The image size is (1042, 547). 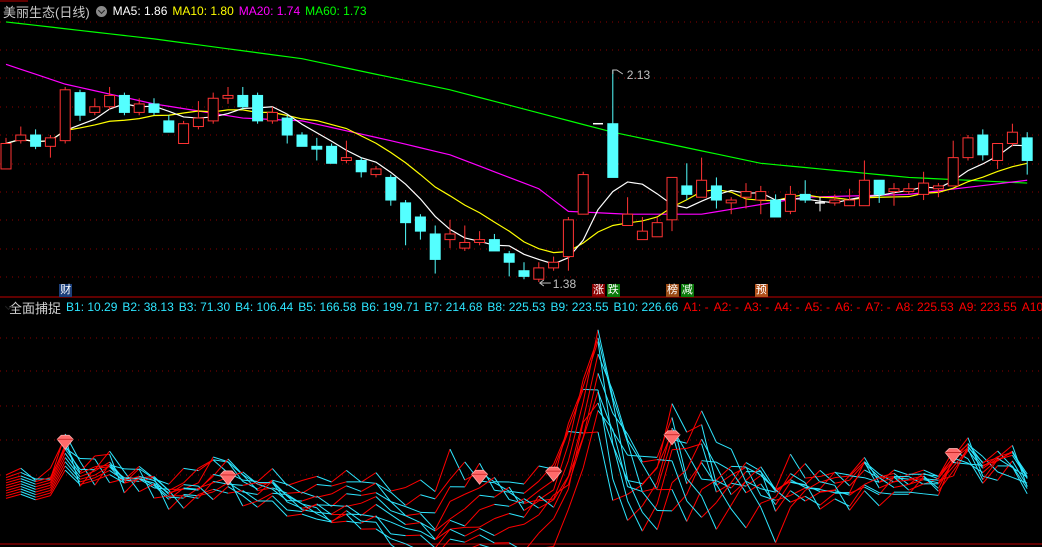 I want to click on event-marker: 减, so click(x=687, y=290).